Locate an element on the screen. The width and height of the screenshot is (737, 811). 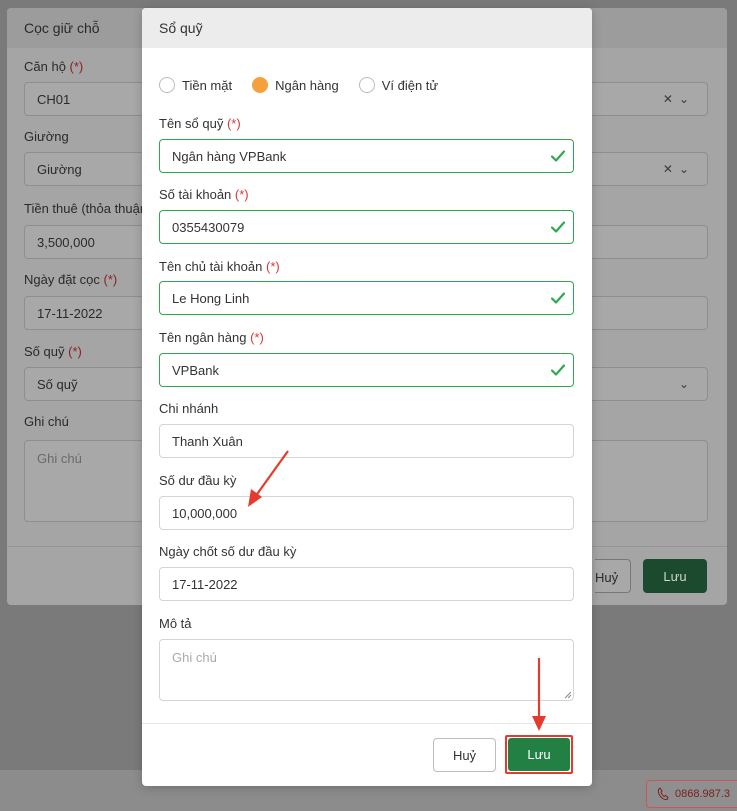
bg-cancel-button: Huỷ is located at coordinates (613, 576).